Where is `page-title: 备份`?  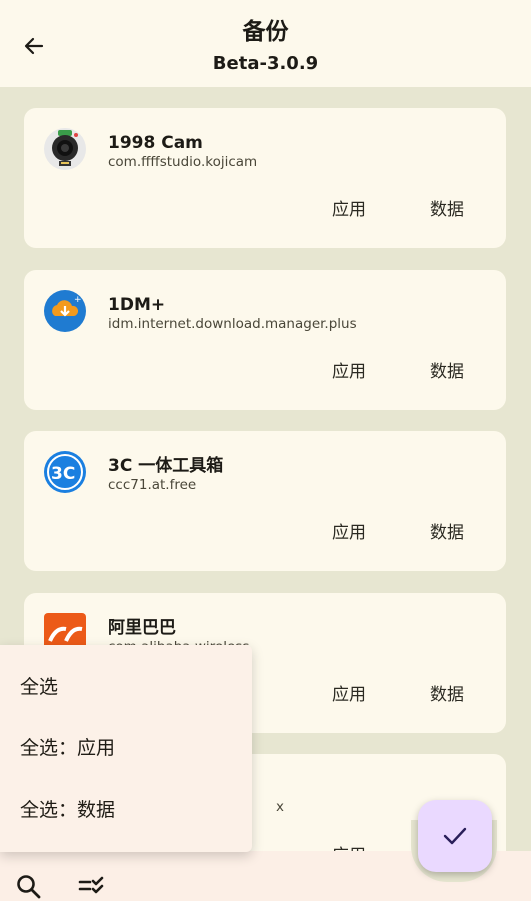
page-title: 备份 is located at coordinates (265, 32).